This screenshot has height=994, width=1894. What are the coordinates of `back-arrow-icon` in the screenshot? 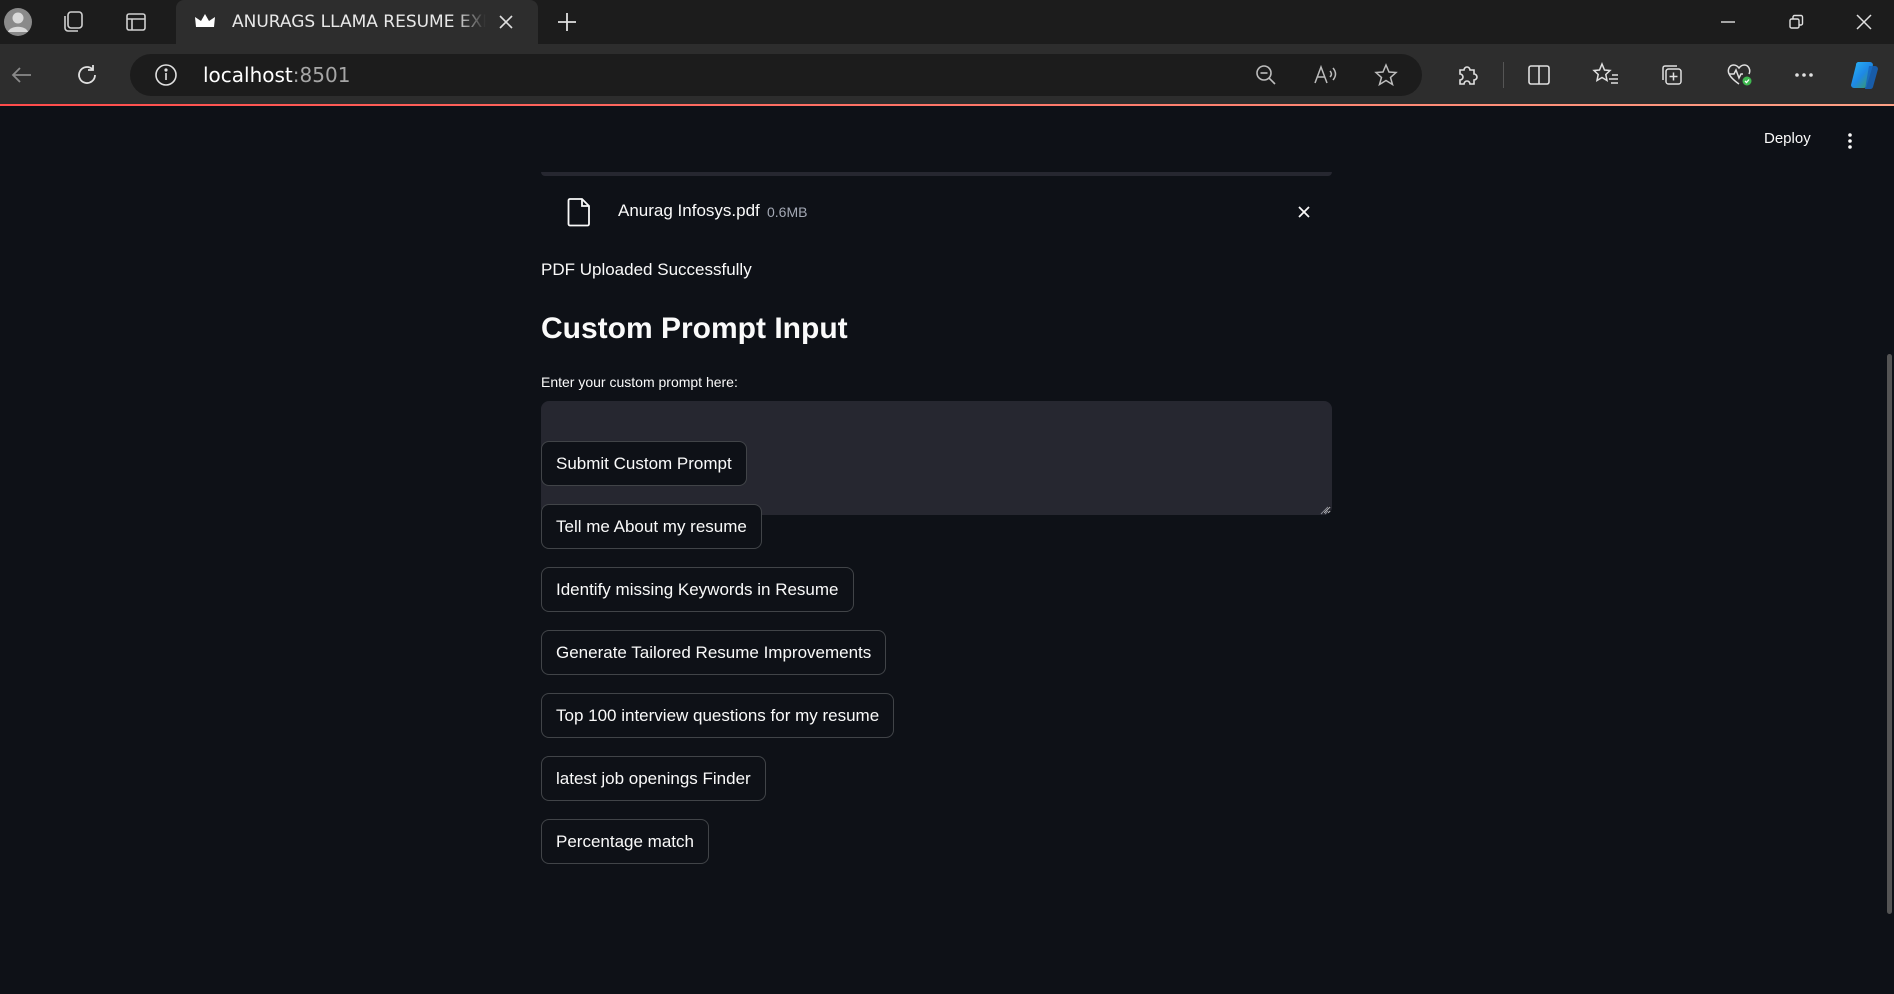 It's located at (22, 75).